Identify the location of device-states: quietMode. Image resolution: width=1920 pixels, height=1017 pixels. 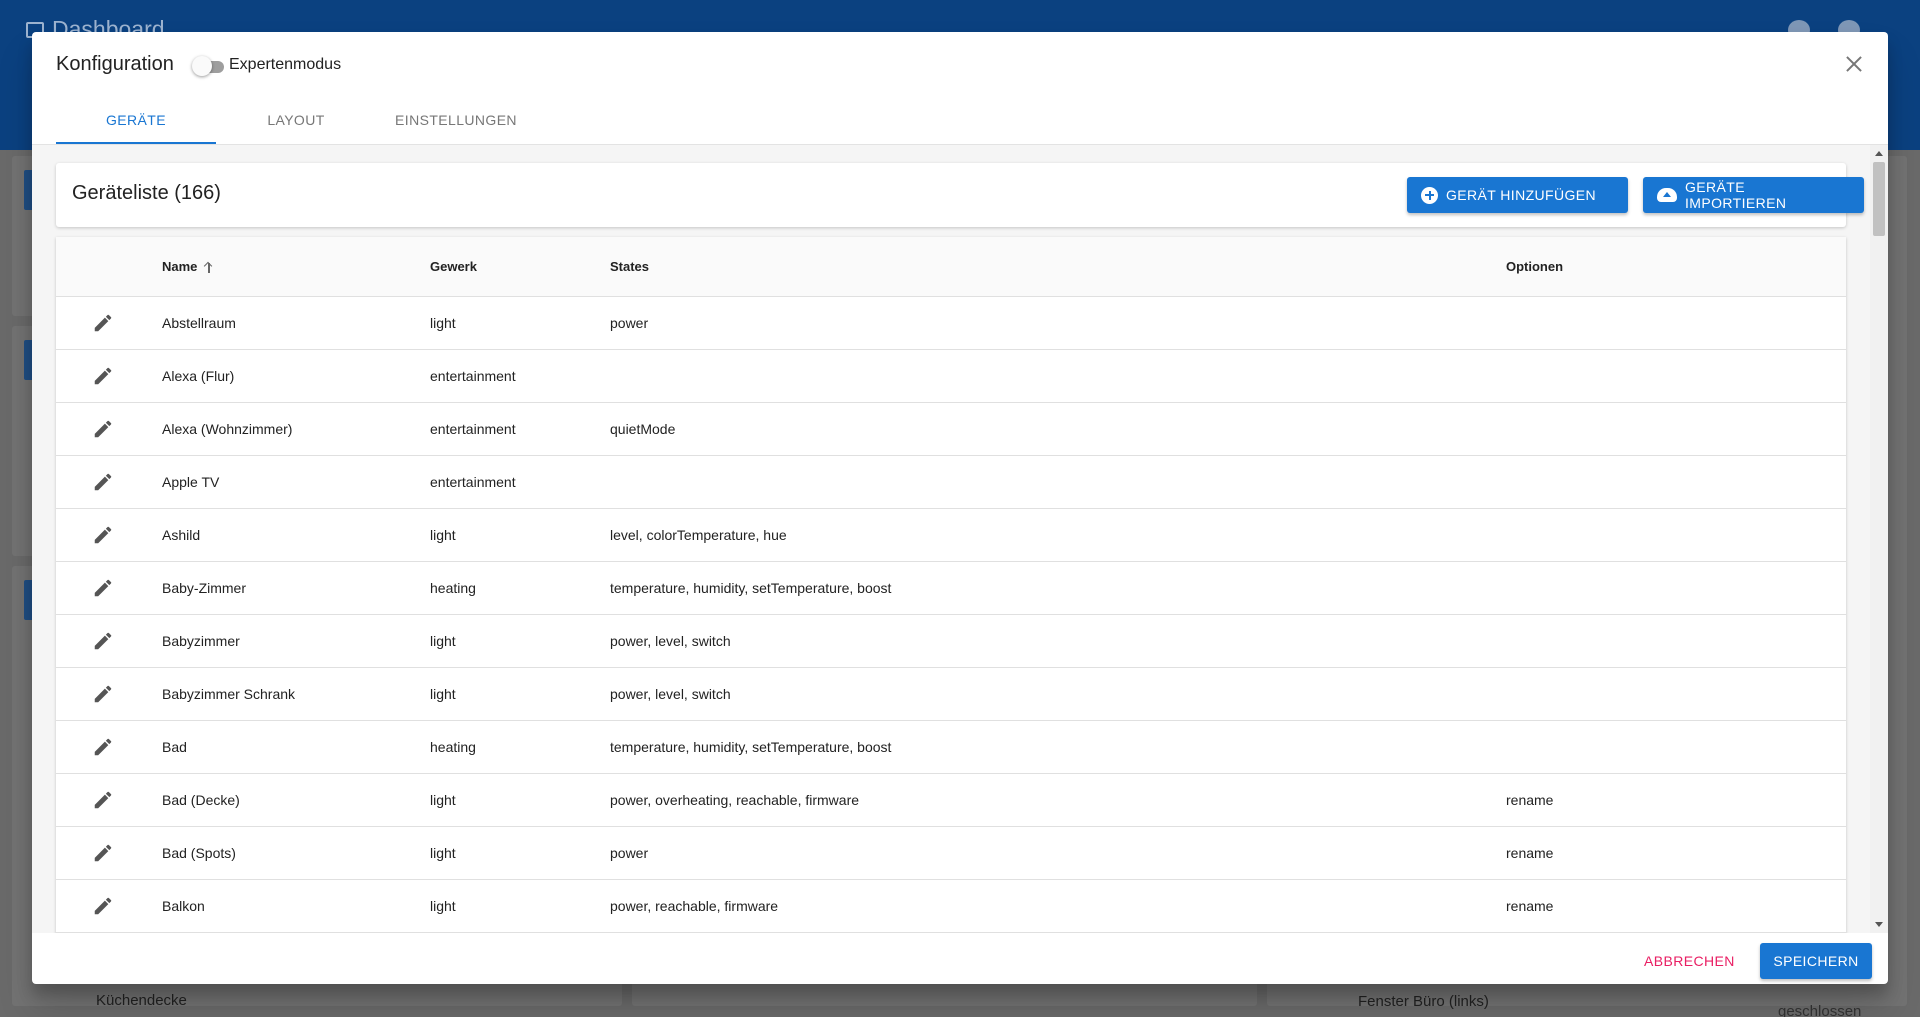
(643, 429).